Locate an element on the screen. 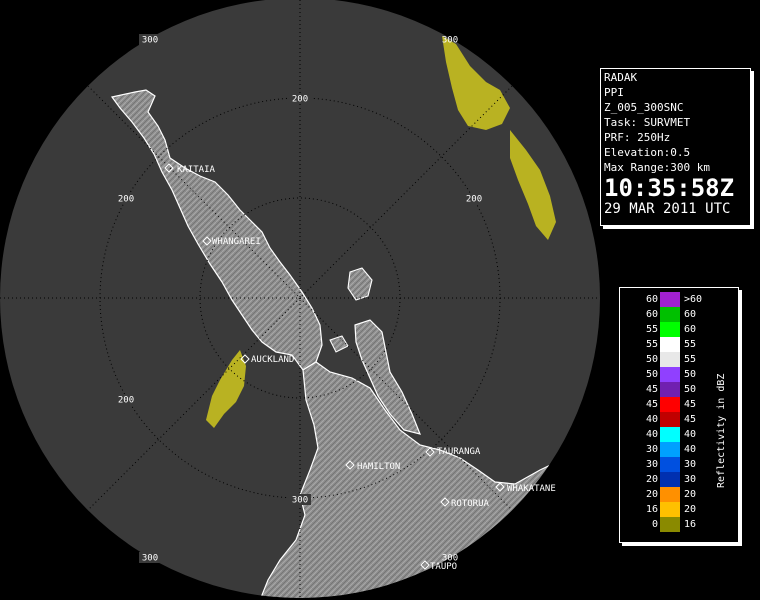 The width and height of the screenshot is (760, 600). legend-title: Reflectivity in dBZ is located at coordinates (721, 430).